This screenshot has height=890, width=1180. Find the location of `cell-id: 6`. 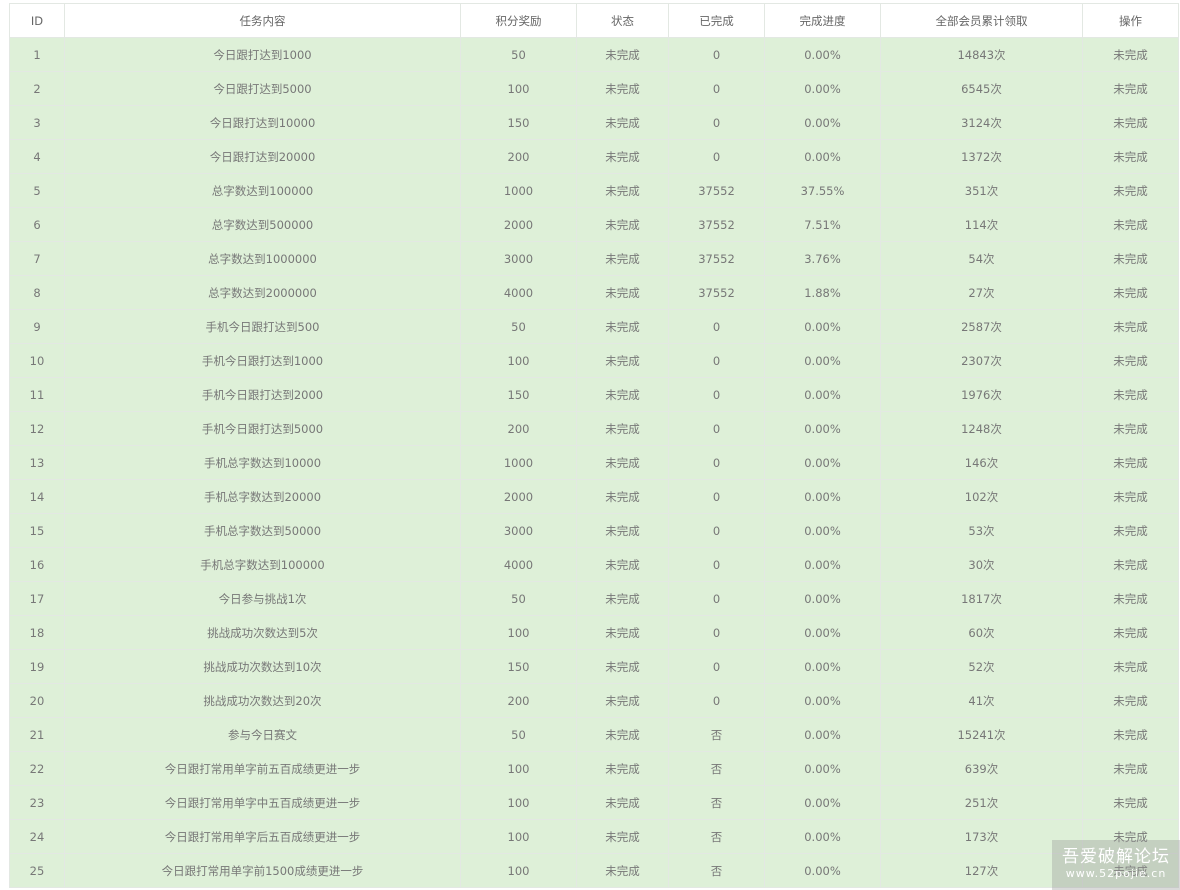

cell-id: 6 is located at coordinates (37, 224).